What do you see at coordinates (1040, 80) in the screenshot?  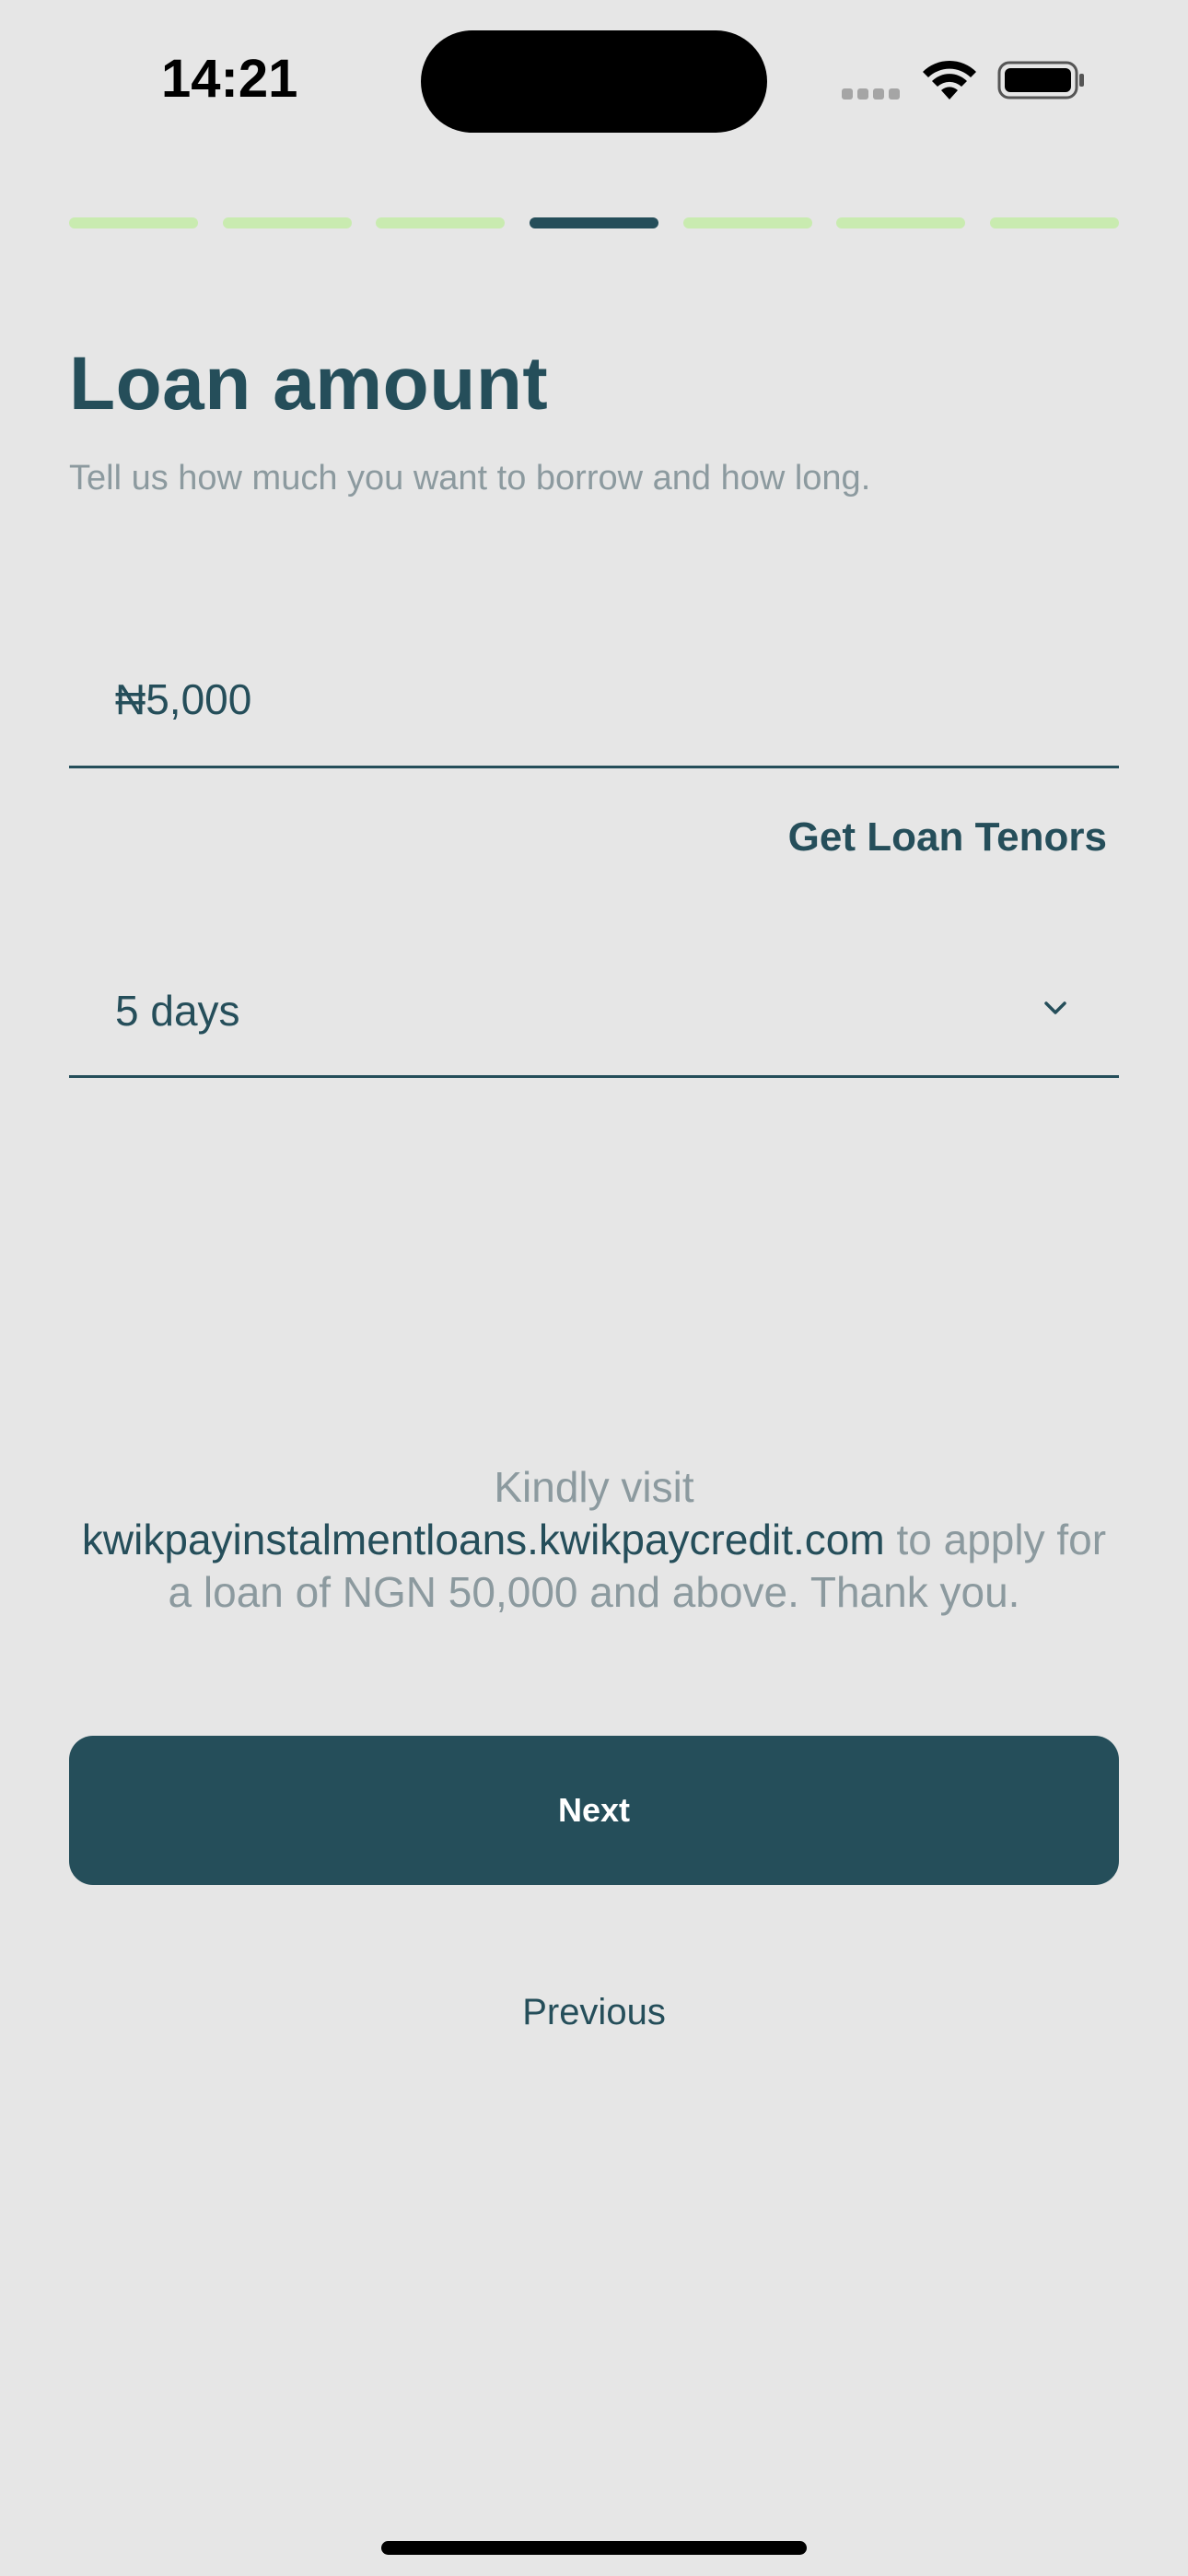 I see `battery-icon` at bounding box center [1040, 80].